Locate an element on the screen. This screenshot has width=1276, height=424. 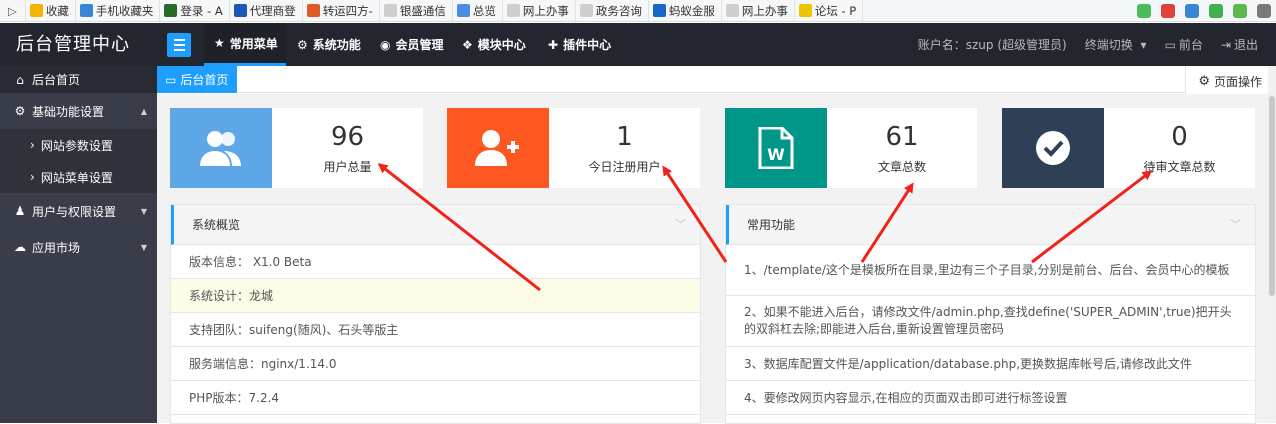
app-title: 后台管理中心 is located at coordinates (73, 44).